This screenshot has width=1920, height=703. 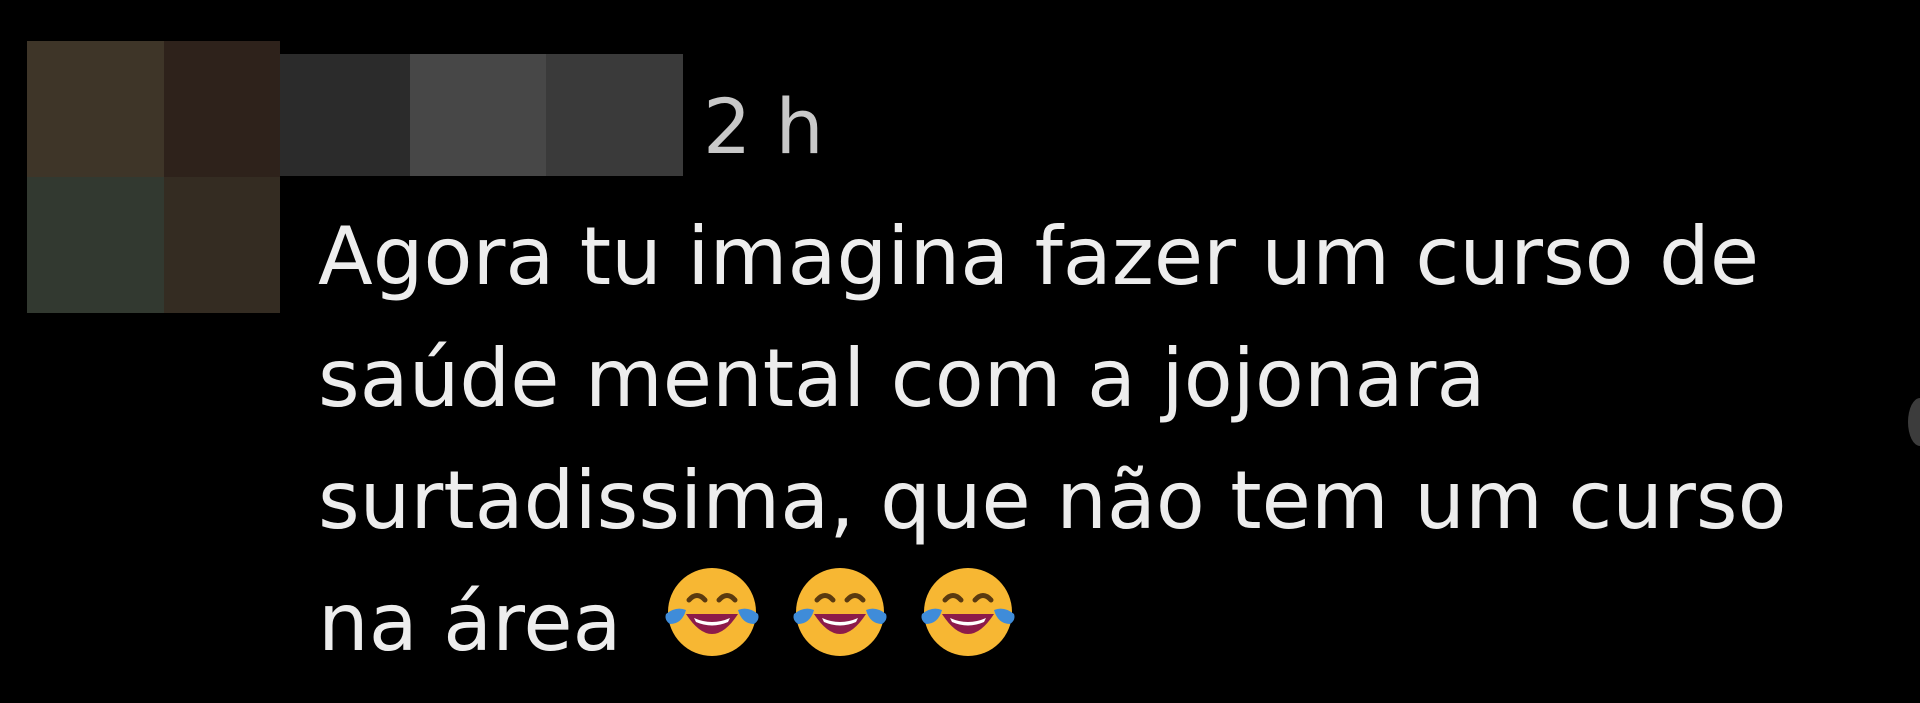 What do you see at coordinates (902, 378) in the screenshot?
I see `comment-text-line: saúde mental com a jojonara` at bounding box center [902, 378].